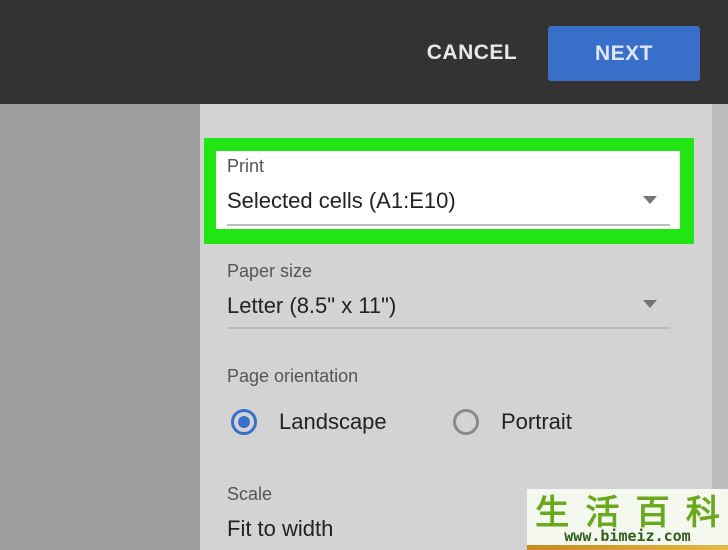 The width and height of the screenshot is (728, 550). What do you see at coordinates (448, 328) in the screenshot?
I see `paper-size-dropdown-underline` at bounding box center [448, 328].